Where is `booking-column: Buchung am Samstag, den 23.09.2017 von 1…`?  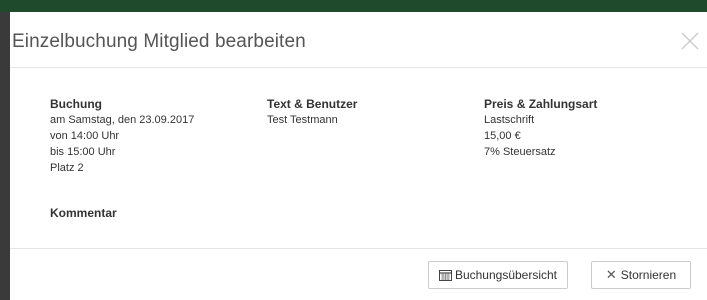 booking-column: Buchung am Samstag, den 23.09.2017 von 1… is located at coordinates (150, 136).